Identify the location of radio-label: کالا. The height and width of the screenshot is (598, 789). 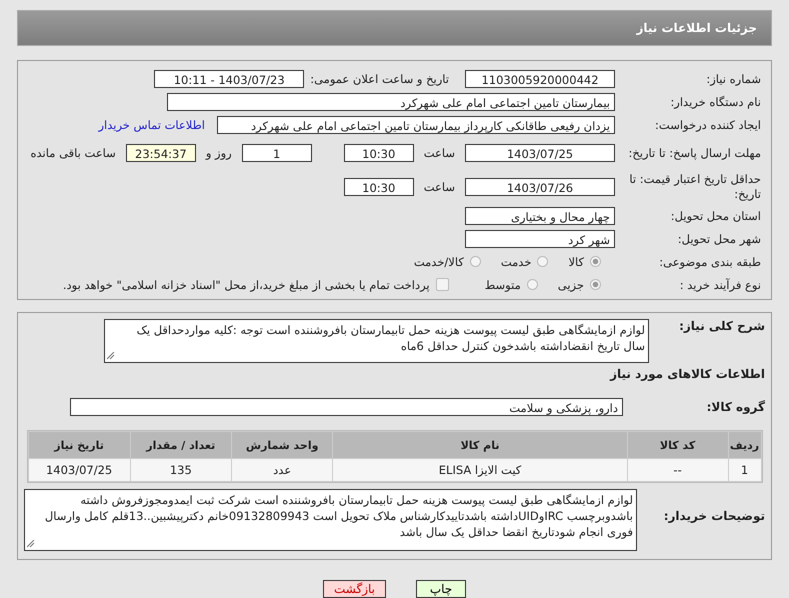
(576, 261).